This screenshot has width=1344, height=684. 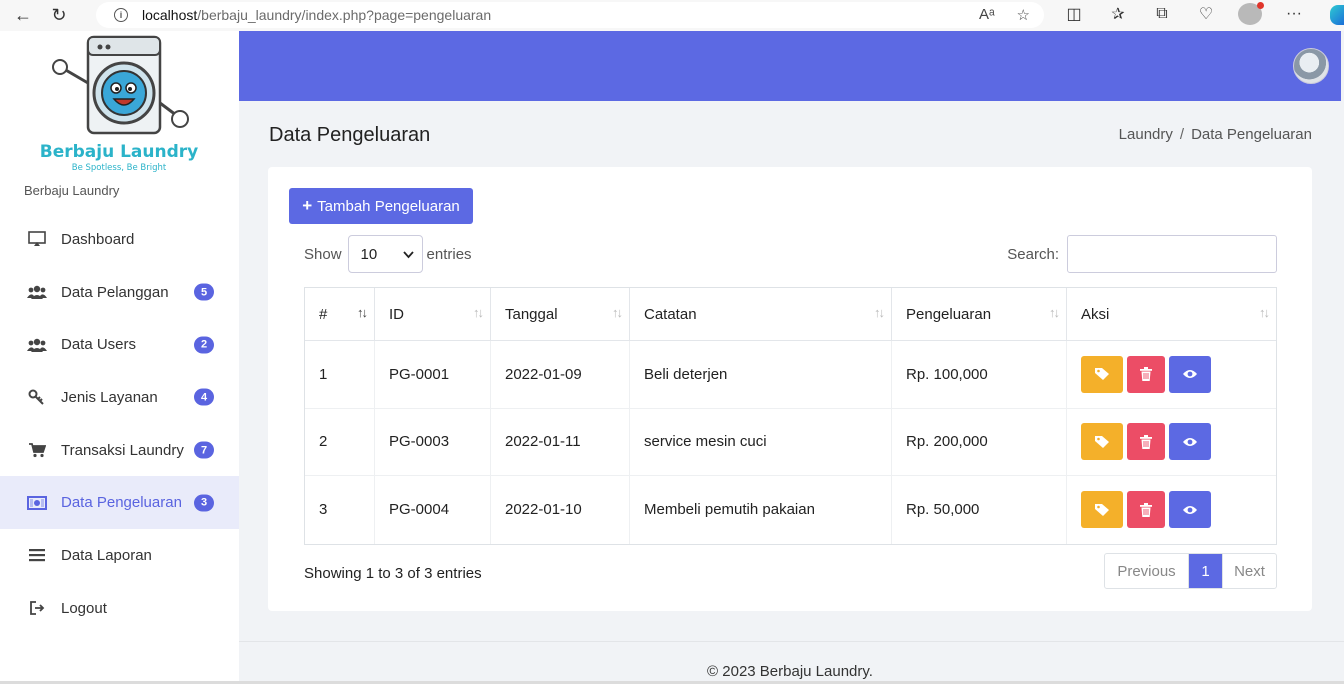 I want to click on breadcrumb: Laundry / Data Pengeluaran, so click(x=1215, y=134).